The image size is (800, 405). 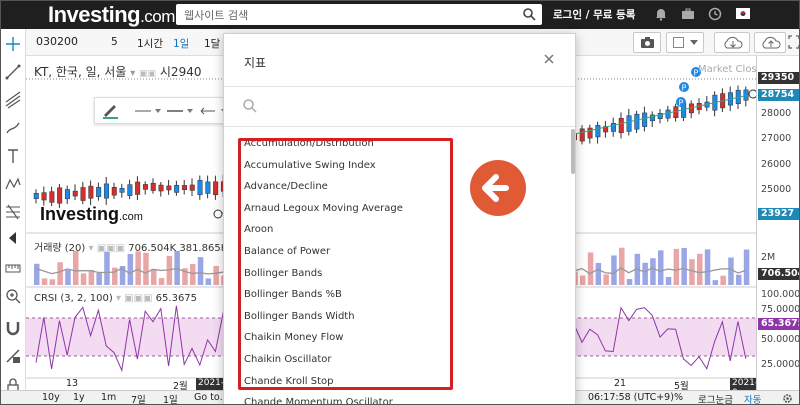 I want to click on cloud-download-button, so click(x=732, y=42).